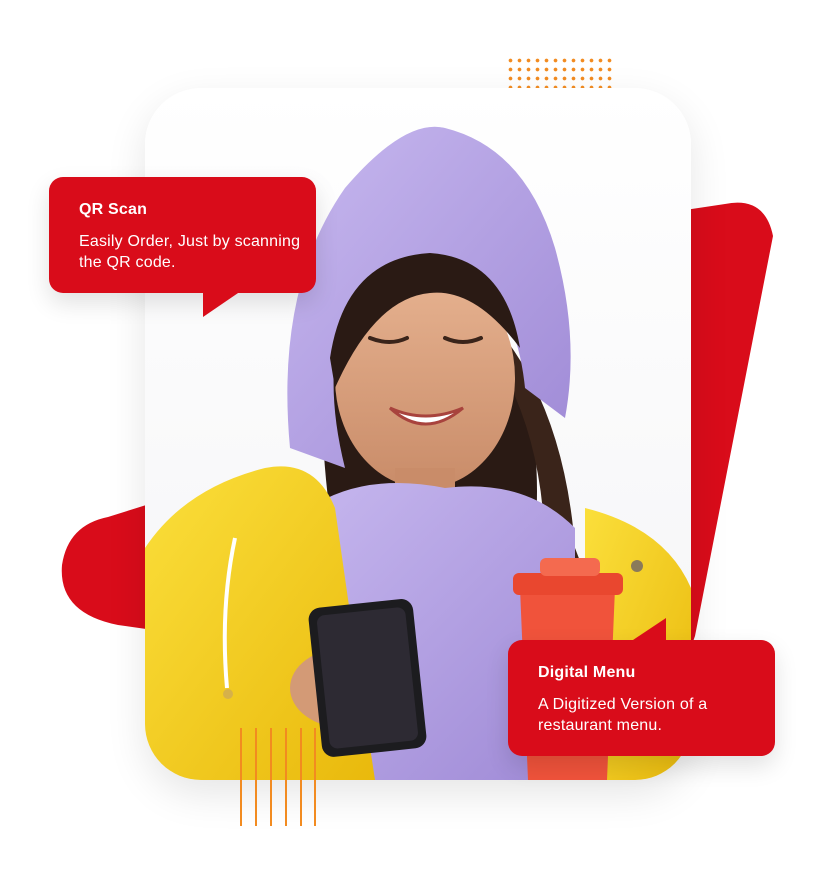 Image resolution: width=831 pixels, height=870 pixels. I want to click on orange-lines-decoration, so click(278, 777).